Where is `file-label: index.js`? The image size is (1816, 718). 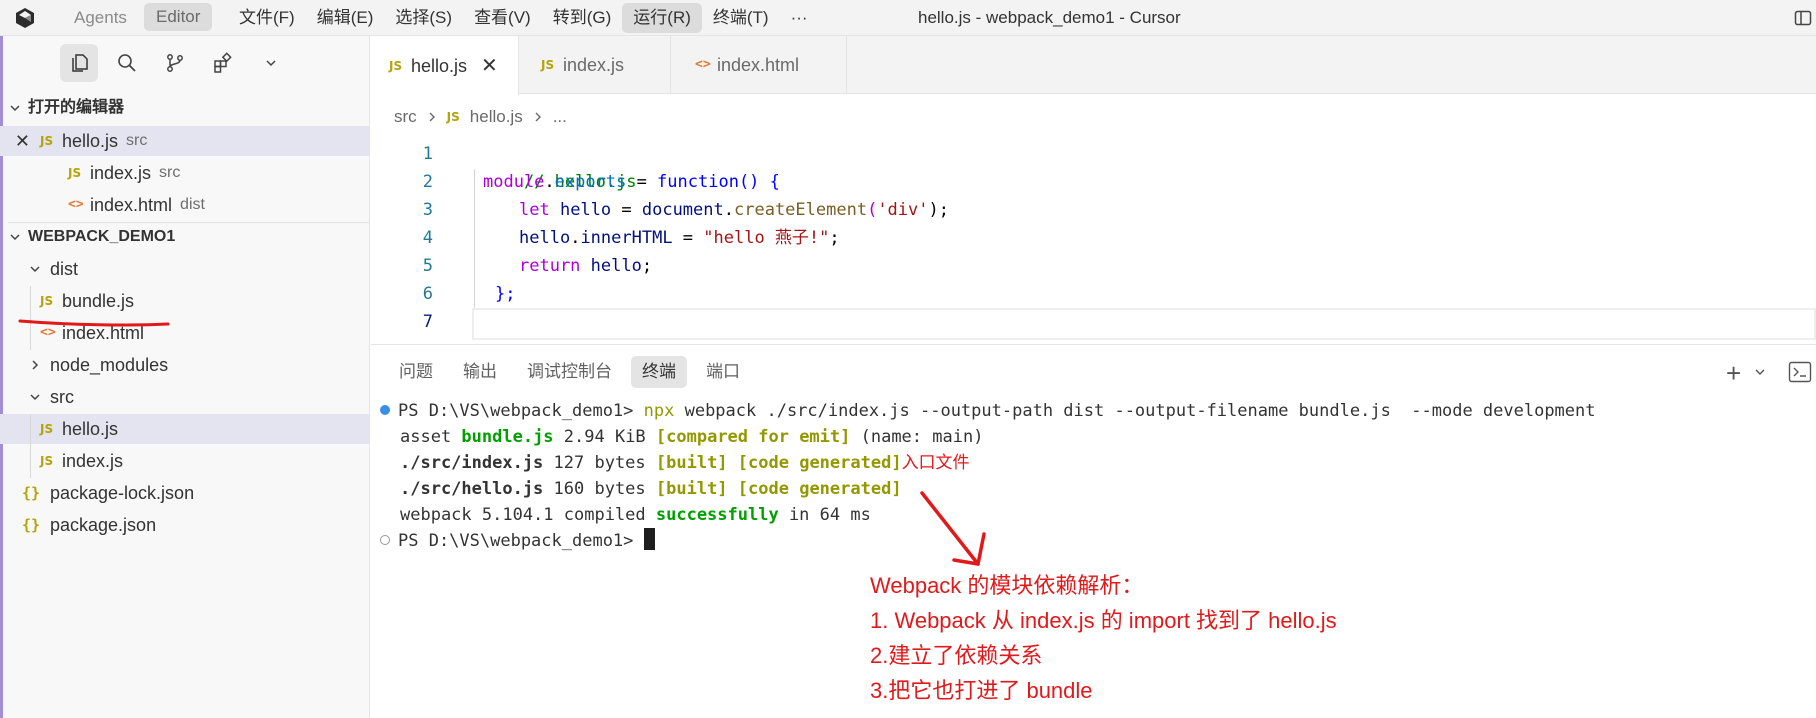 file-label: index.js is located at coordinates (93, 461).